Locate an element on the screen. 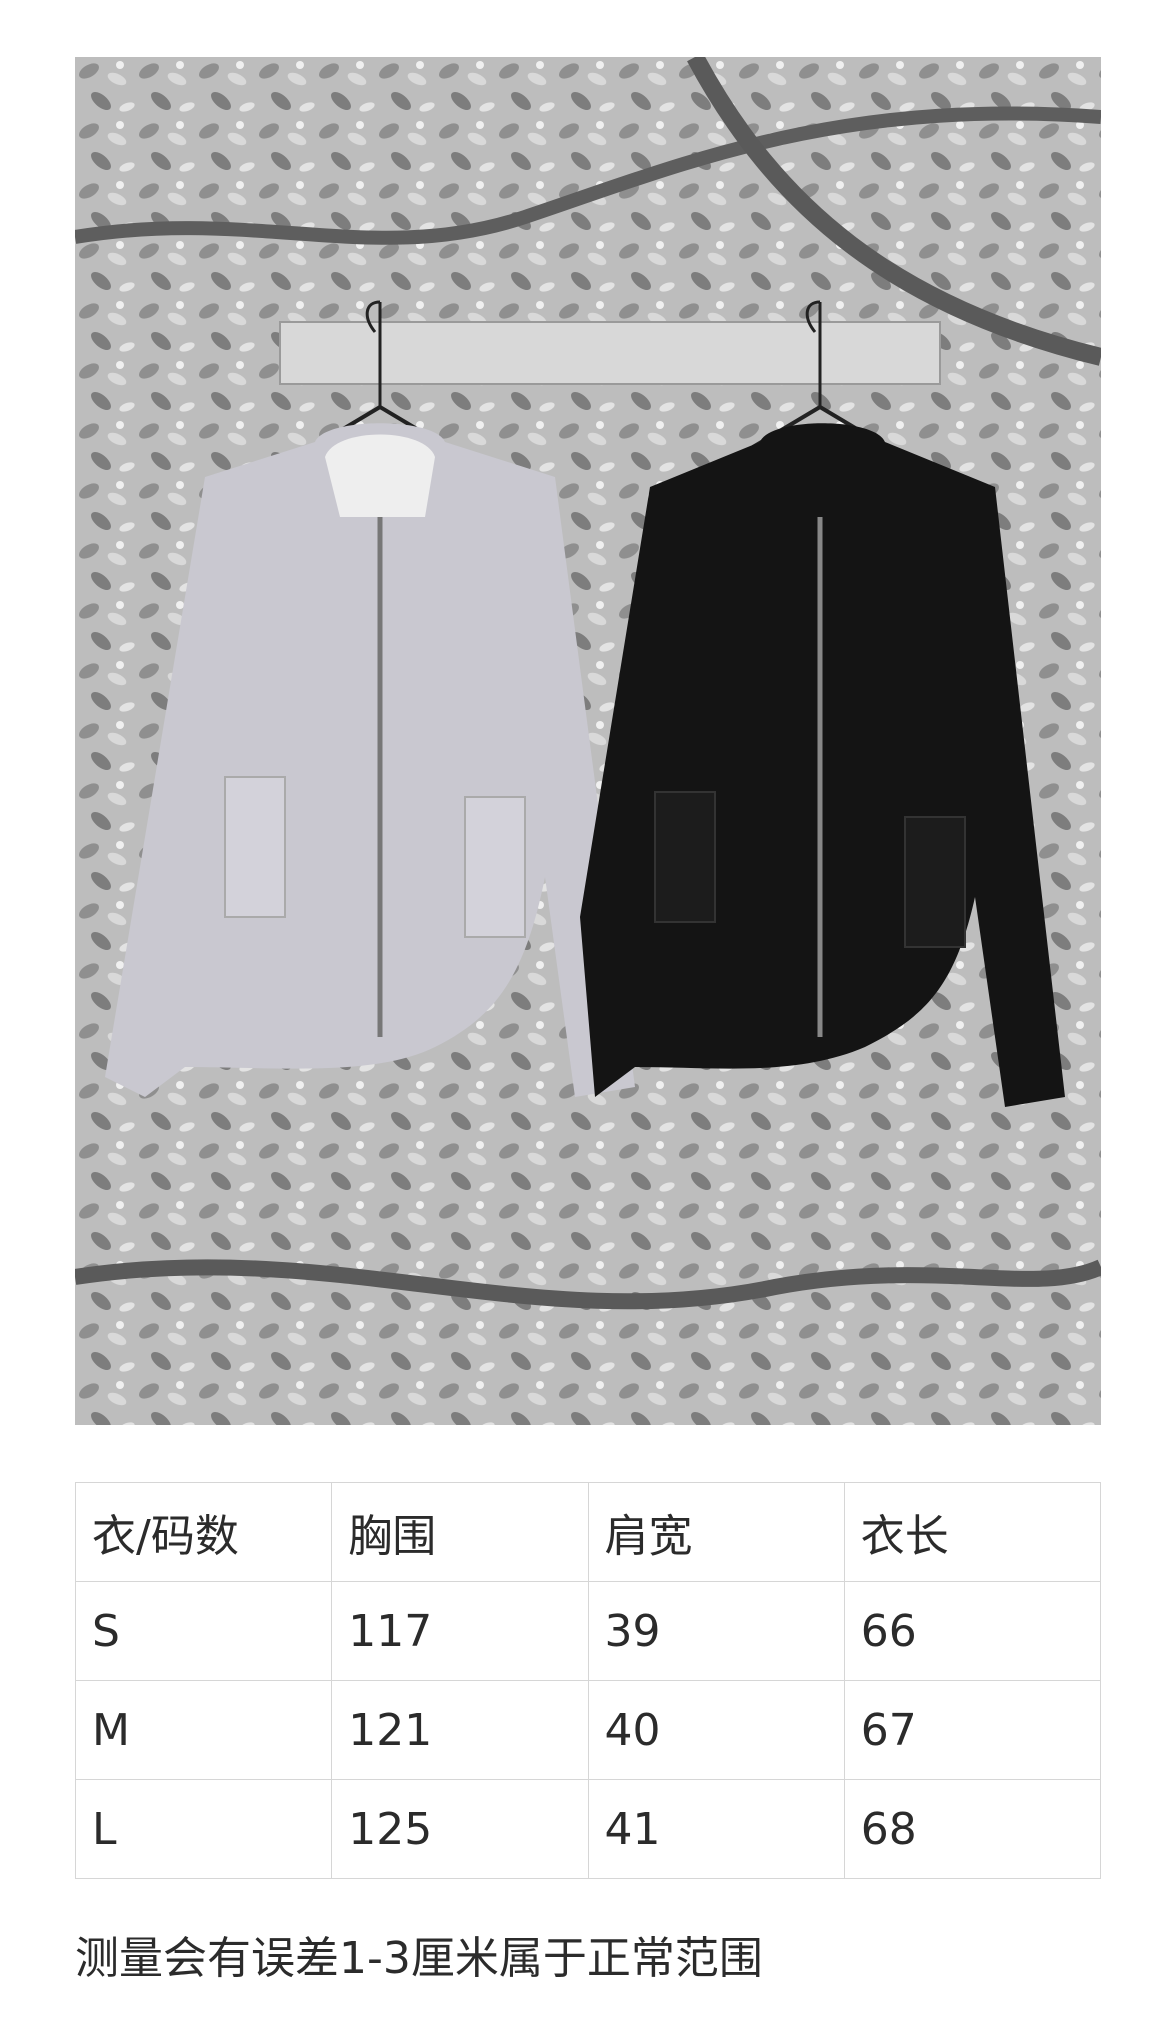 The height and width of the screenshot is (2025, 1170). table-row: L 125 41 68 is located at coordinates (588, 1829).